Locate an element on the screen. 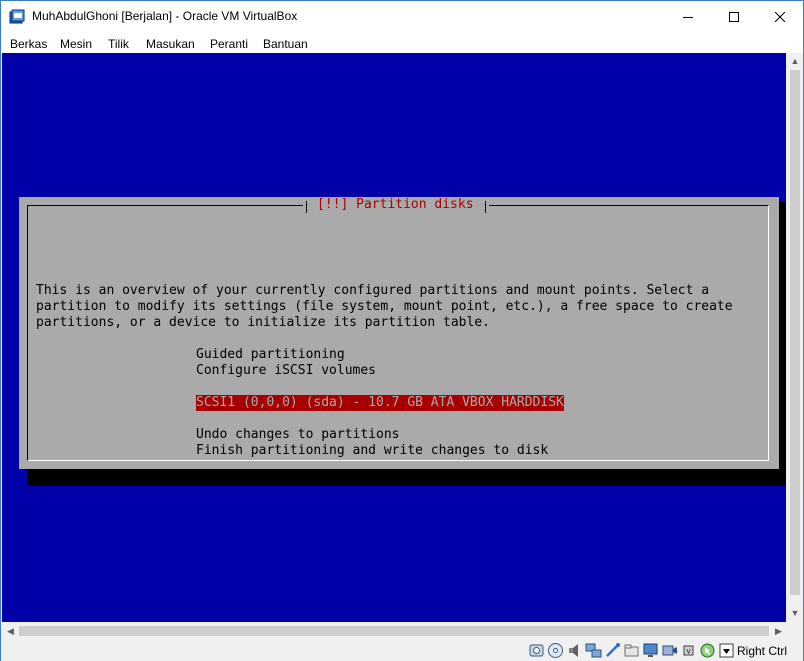 The height and width of the screenshot is (661, 804). vertical-scrollbar: ▲ ▼ is located at coordinates (795, 337).